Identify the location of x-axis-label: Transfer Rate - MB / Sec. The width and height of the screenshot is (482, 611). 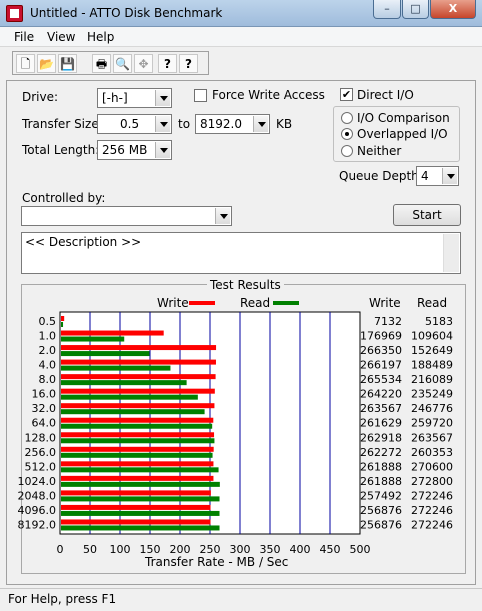
(217, 562).